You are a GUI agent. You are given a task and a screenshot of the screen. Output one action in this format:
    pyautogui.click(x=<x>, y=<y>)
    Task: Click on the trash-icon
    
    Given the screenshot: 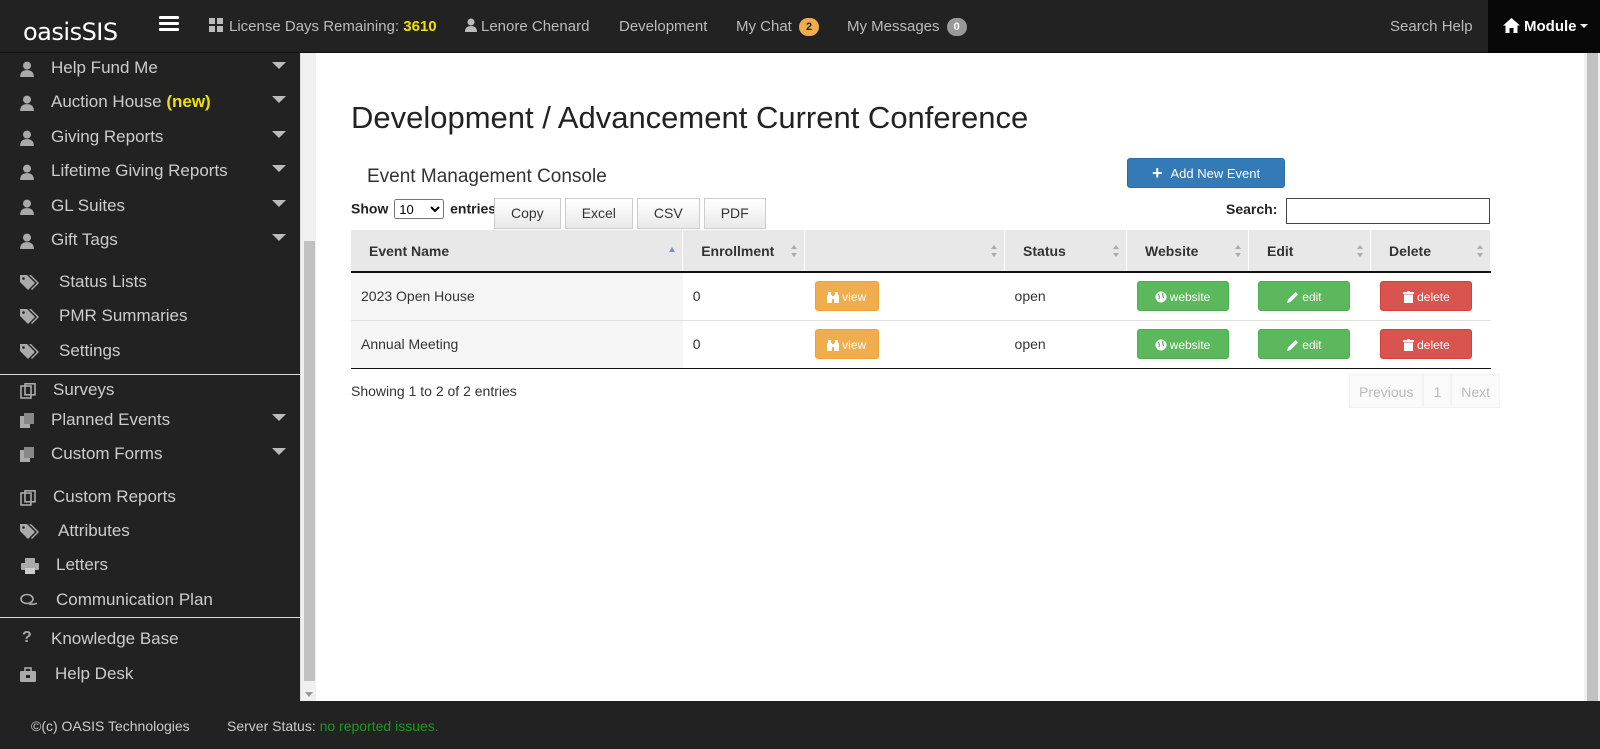 What is the action you would take?
    pyautogui.click(x=1409, y=345)
    